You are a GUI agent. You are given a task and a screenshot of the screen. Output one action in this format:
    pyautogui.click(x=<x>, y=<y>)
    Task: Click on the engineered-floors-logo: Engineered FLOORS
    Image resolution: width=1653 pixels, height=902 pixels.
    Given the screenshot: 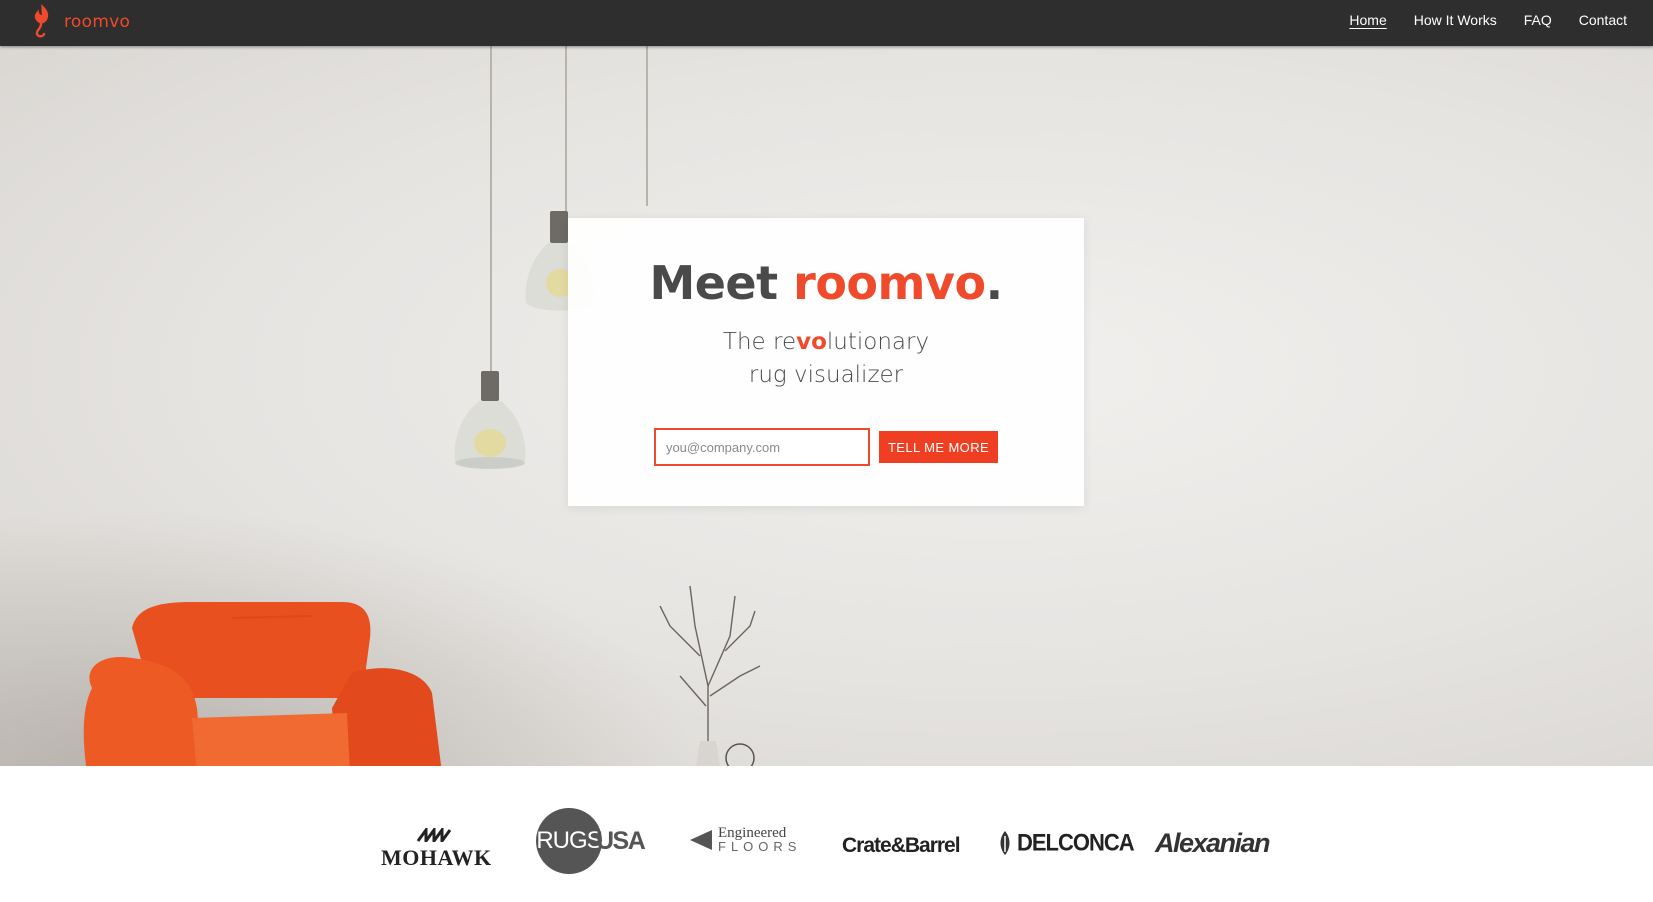 What is the action you would take?
    pyautogui.click(x=744, y=840)
    